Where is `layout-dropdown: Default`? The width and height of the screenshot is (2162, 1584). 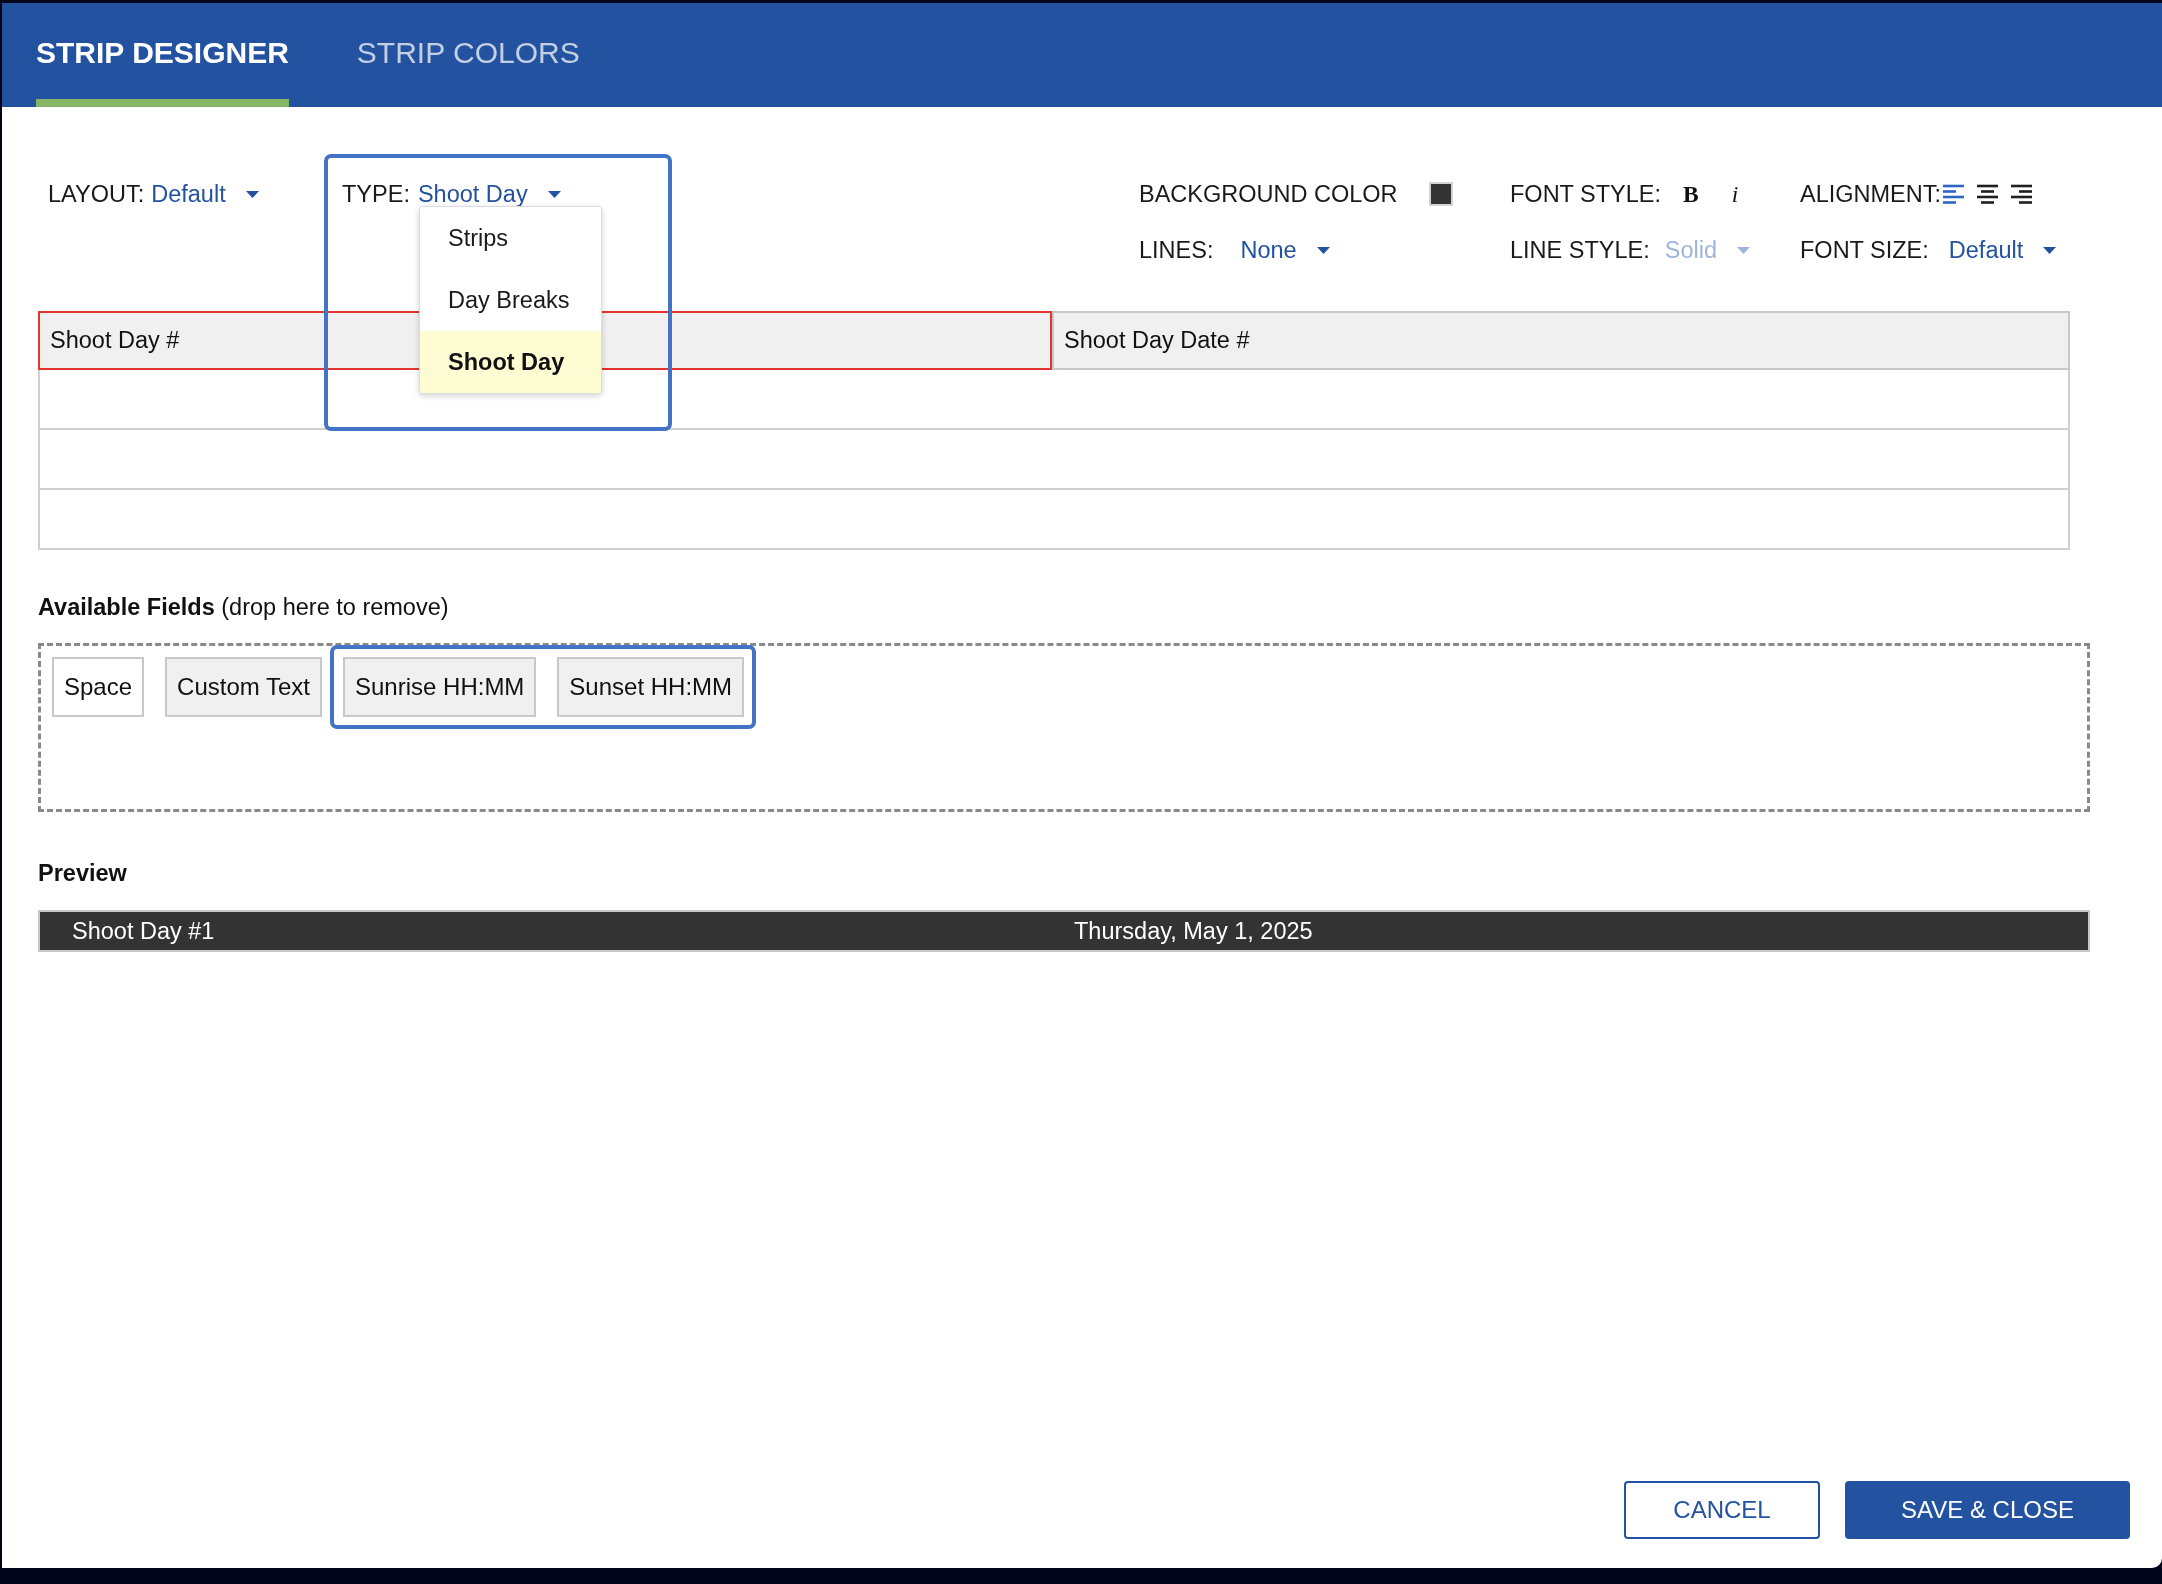 layout-dropdown: Default is located at coordinates (205, 194).